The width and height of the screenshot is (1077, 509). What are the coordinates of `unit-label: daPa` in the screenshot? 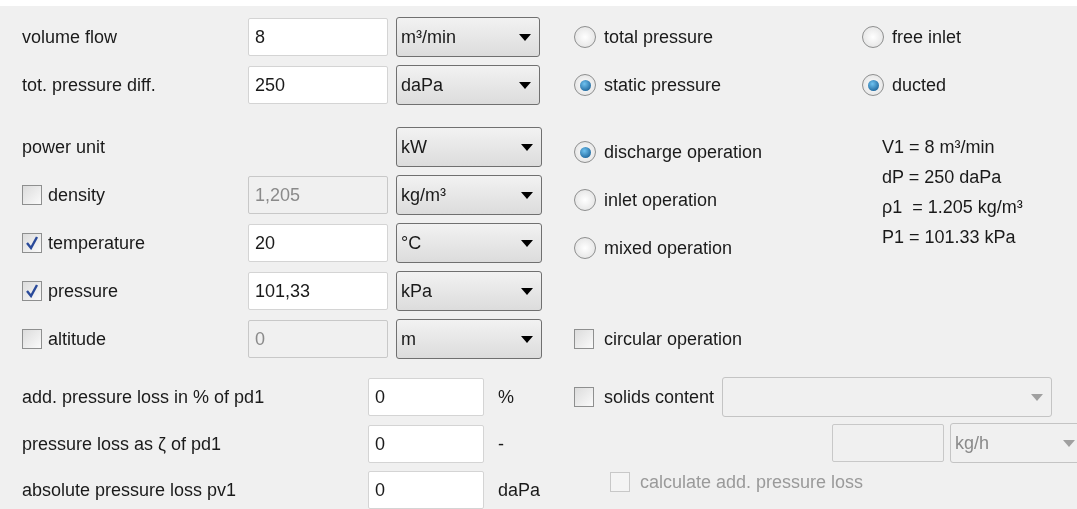 It's located at (519, 490).